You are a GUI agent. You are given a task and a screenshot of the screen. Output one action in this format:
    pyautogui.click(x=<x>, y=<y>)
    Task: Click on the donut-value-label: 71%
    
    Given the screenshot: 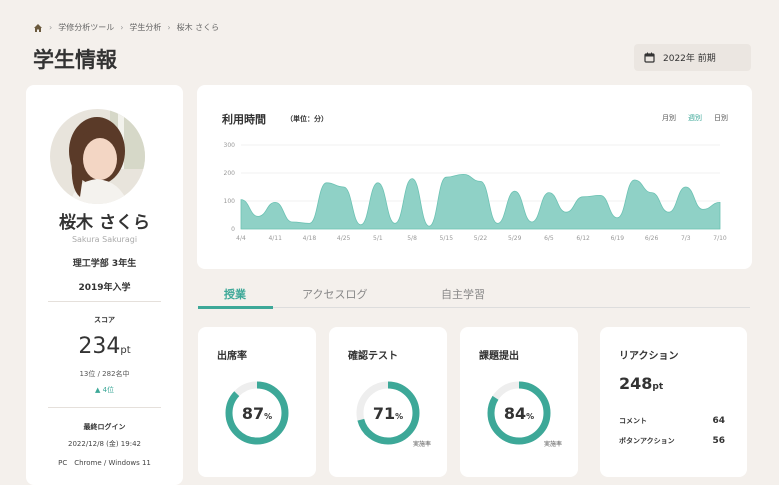 What is the action you would take?
    pyautogui.click(x=388, y=413)
    